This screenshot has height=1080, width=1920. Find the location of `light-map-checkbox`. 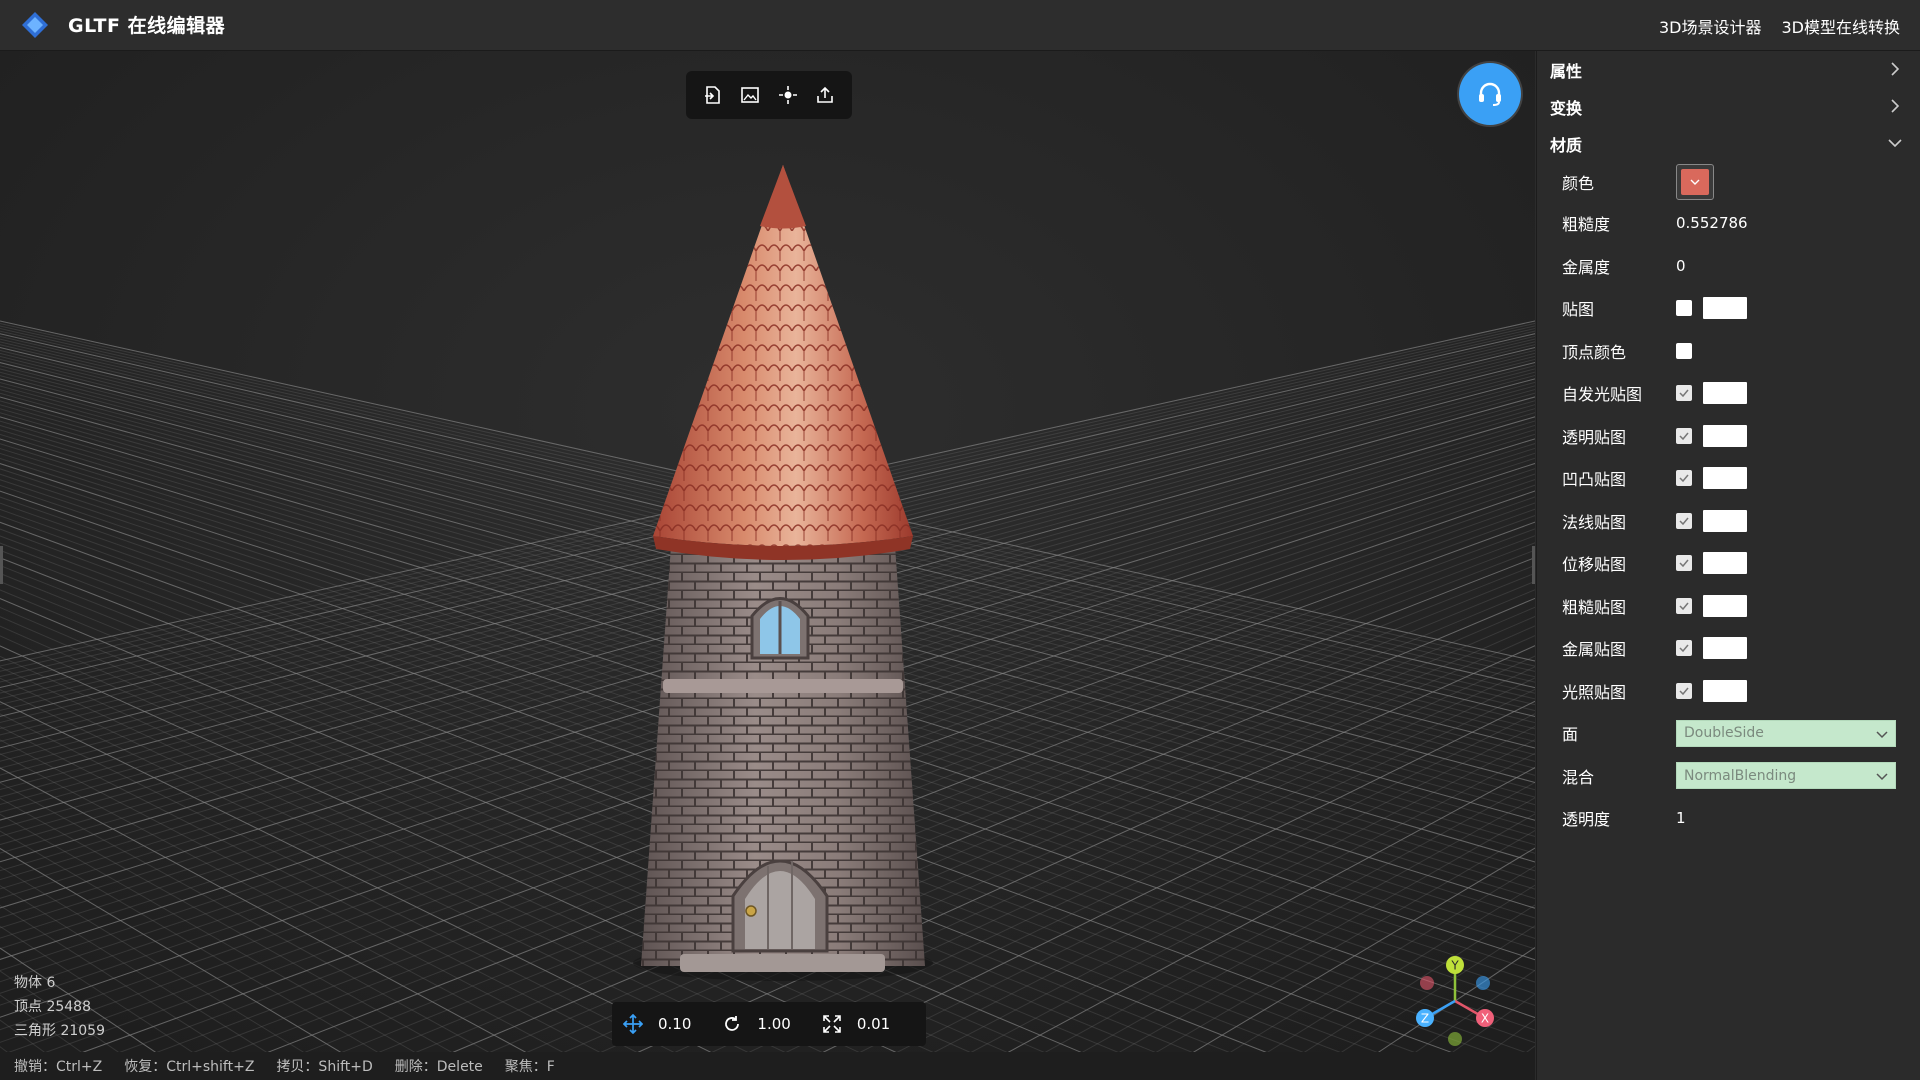

light-map-checkbox is located at coordinates (1684, 690).